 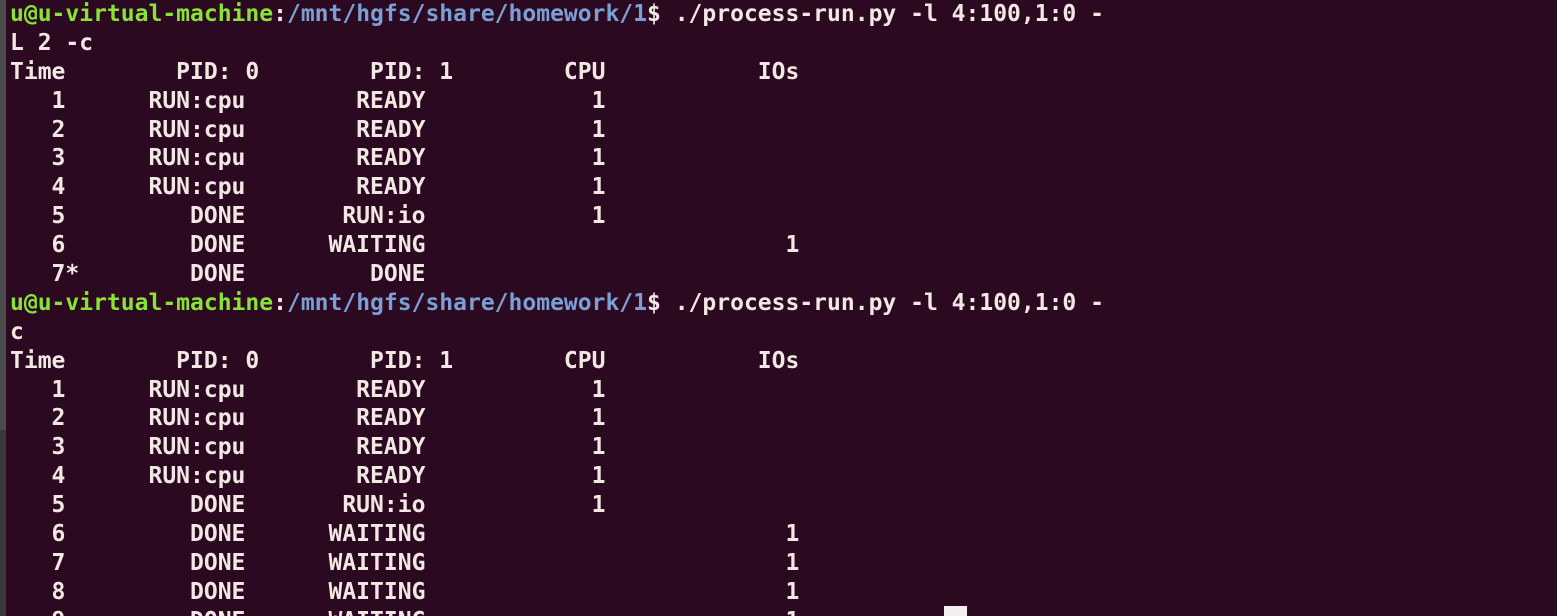 I want to click on command-1-head: ./process-run.py -l 4:100,1:0 -, so click(x=882, y=14).